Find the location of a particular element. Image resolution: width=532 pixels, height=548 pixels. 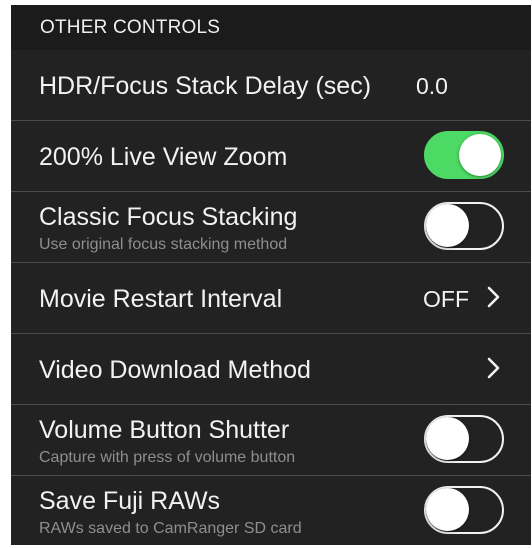

row-title: Volume Button Shutter is located at coordinates (164, 430).